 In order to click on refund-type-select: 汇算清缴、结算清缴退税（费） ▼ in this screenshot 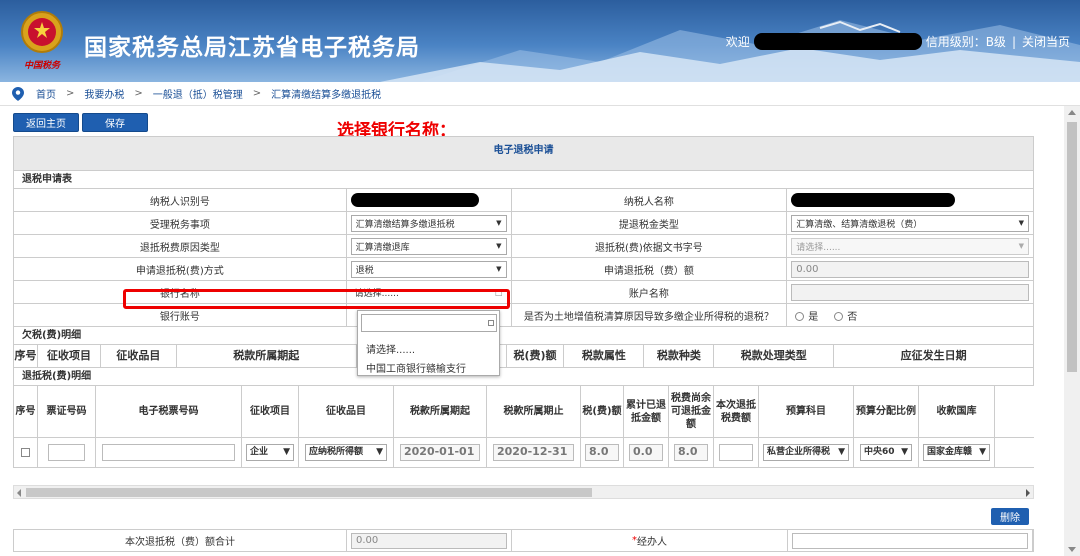, I will do `click(910, 223)`.